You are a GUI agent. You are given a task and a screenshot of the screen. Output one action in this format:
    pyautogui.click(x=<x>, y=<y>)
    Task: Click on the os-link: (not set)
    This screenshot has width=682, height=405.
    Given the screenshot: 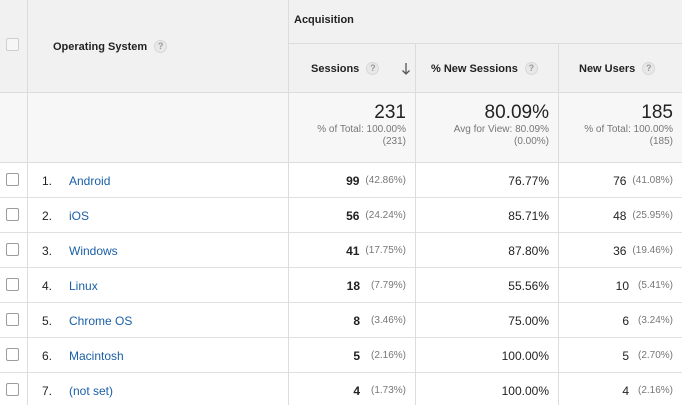 What is the action you would take?
    pyautogui.click(x=91, y=389)
    